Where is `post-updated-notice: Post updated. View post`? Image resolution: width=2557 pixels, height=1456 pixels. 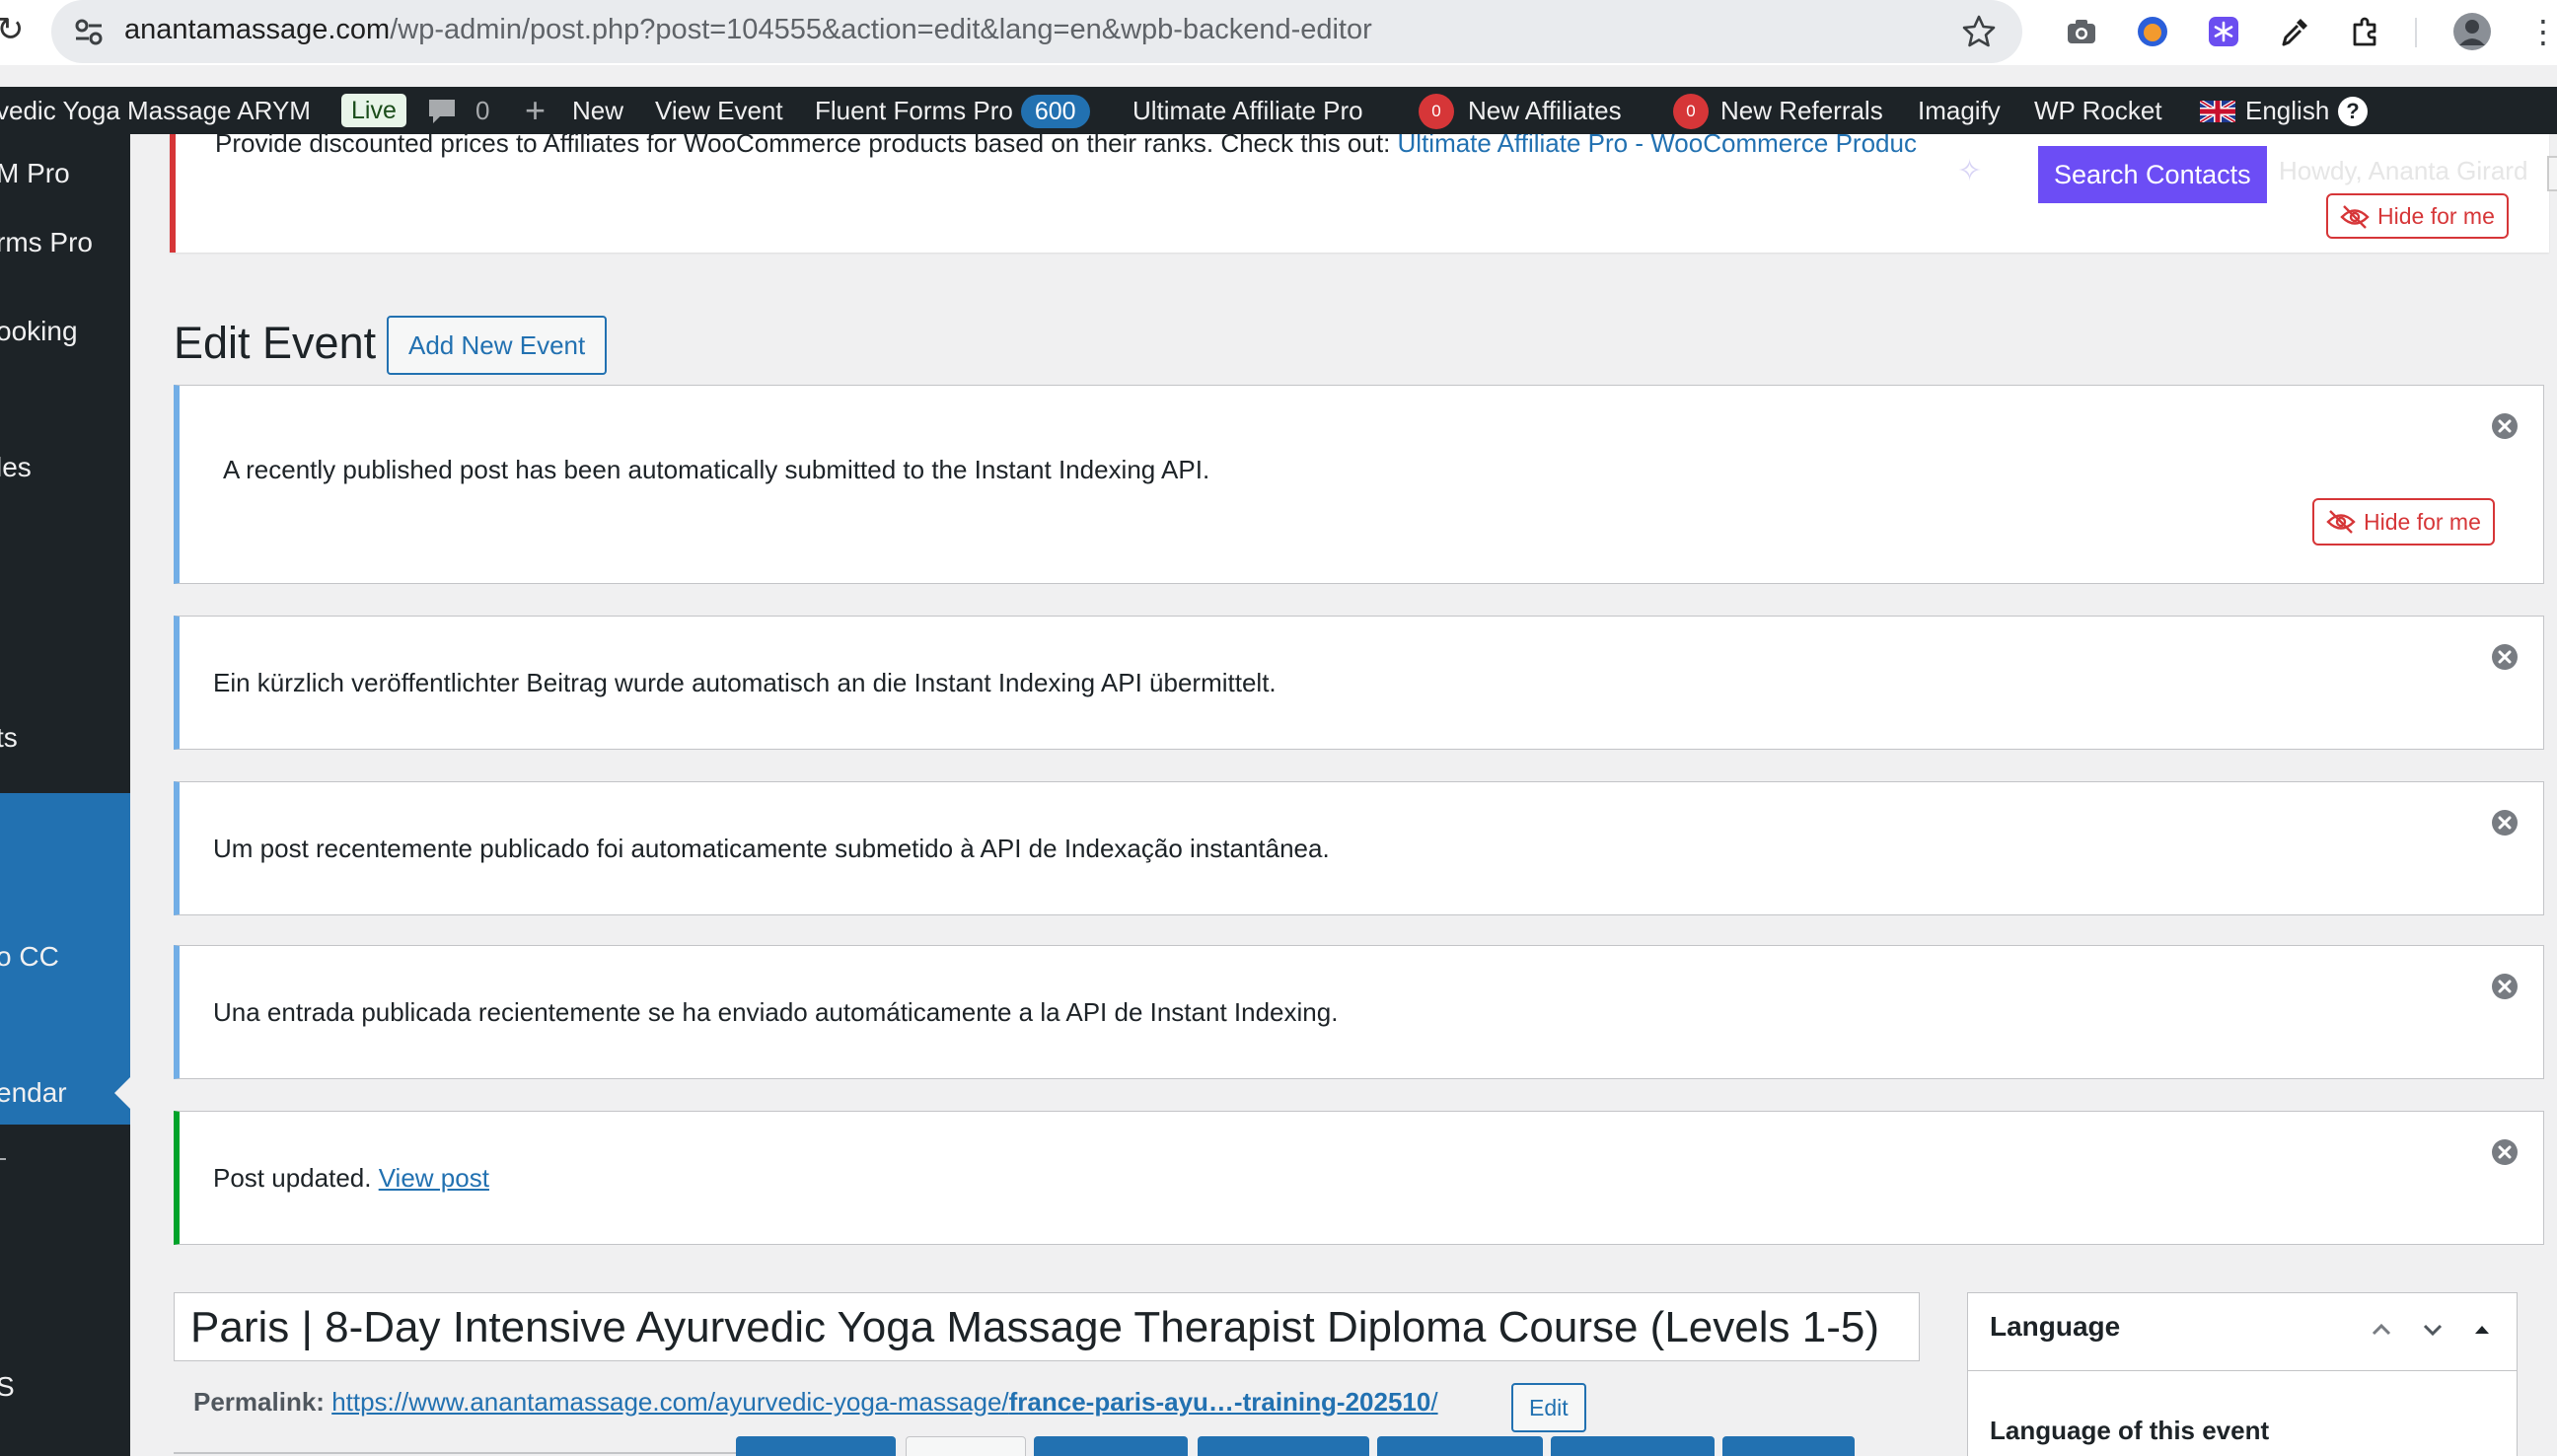 post-updated-notice: Post updated. View post is located at coordinates (1359, 1178).